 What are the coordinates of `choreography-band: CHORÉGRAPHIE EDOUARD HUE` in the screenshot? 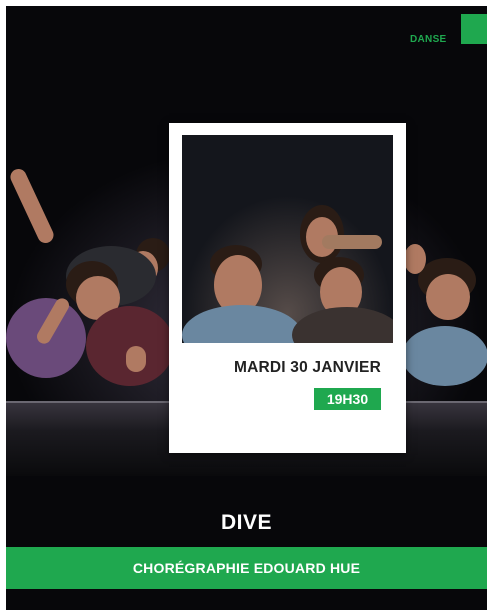 It's located at (246, 568).